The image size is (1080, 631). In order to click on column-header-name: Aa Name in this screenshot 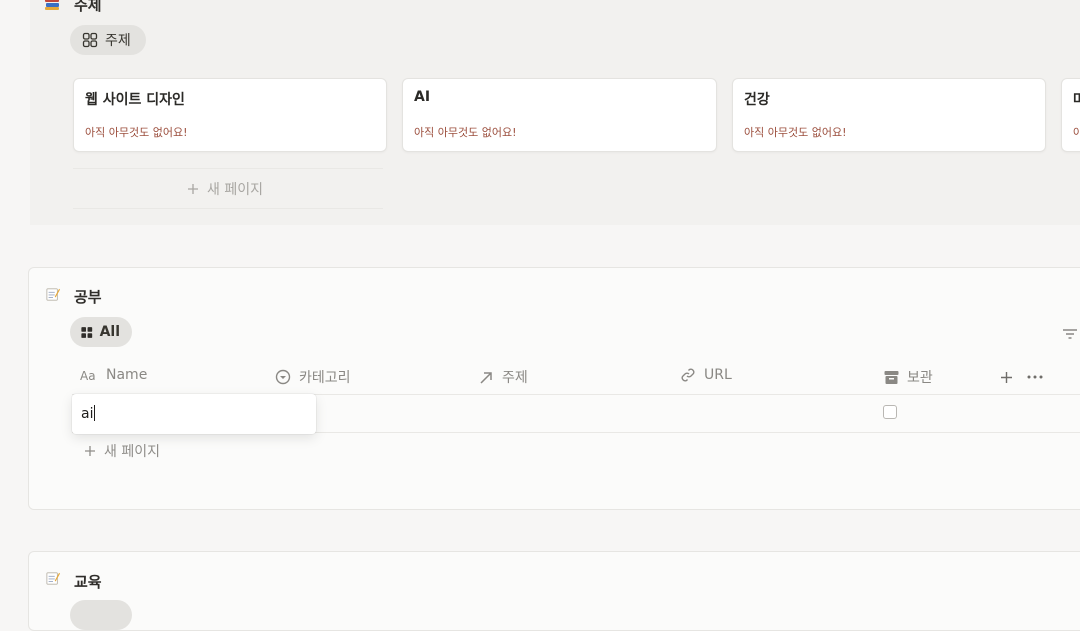, I will do `click(113, 375)`.